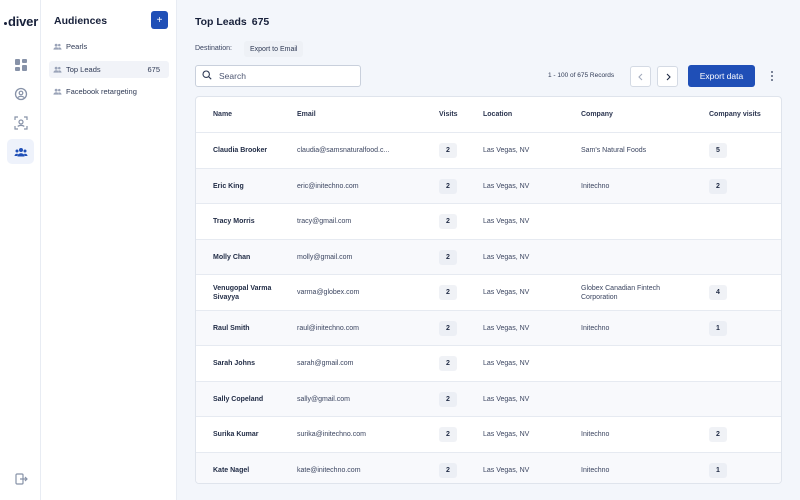  What do you see at coordinates (20, 122) in the screenshot?
I see `face-scan-icon` at bounding box center [20, 122].